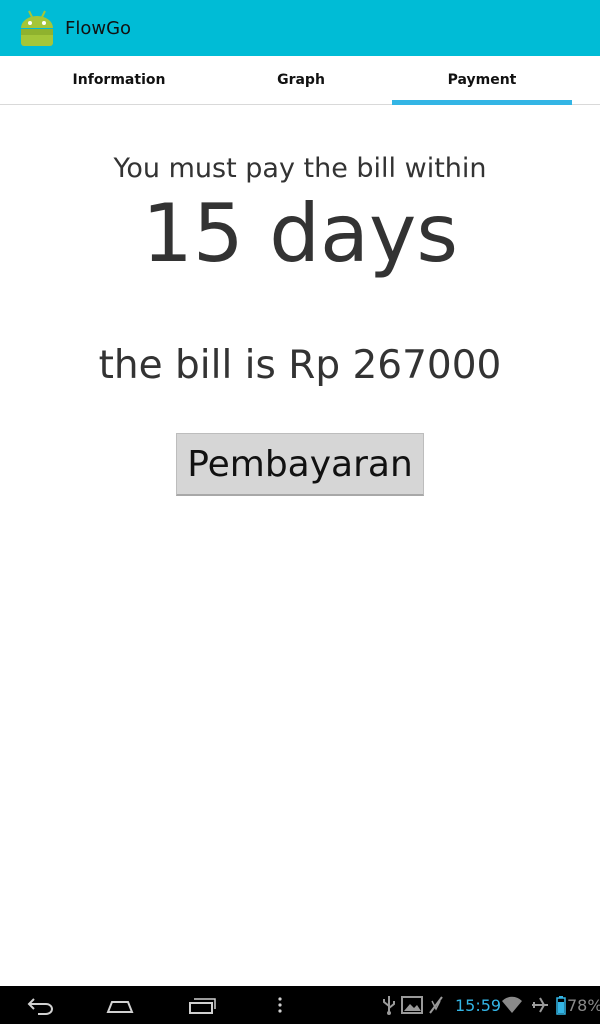  What do you see at coordinates (512, 1005) in the screenshot?
I see `wifi-icon` at bounding box center [512, 1005].